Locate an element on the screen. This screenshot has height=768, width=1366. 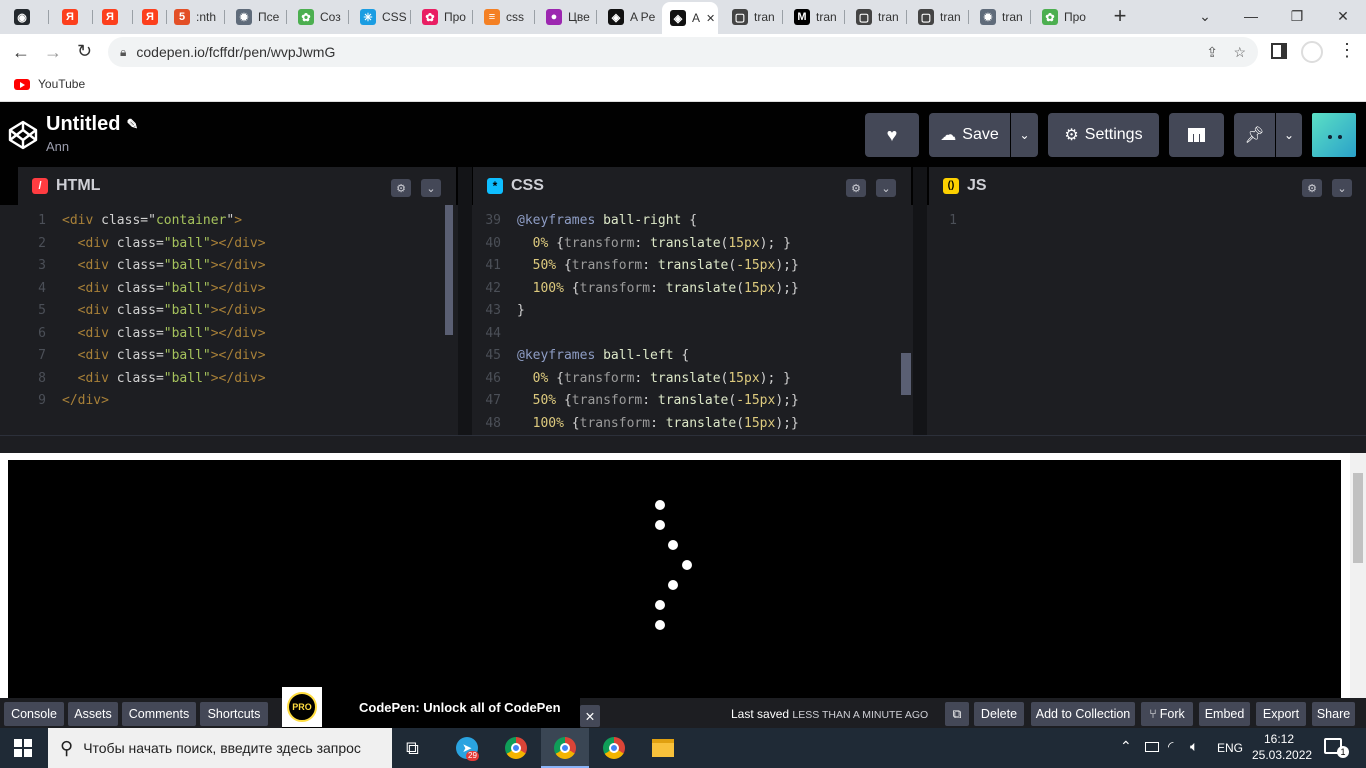
comments-button: Comments is located at coordinates (159, 714).